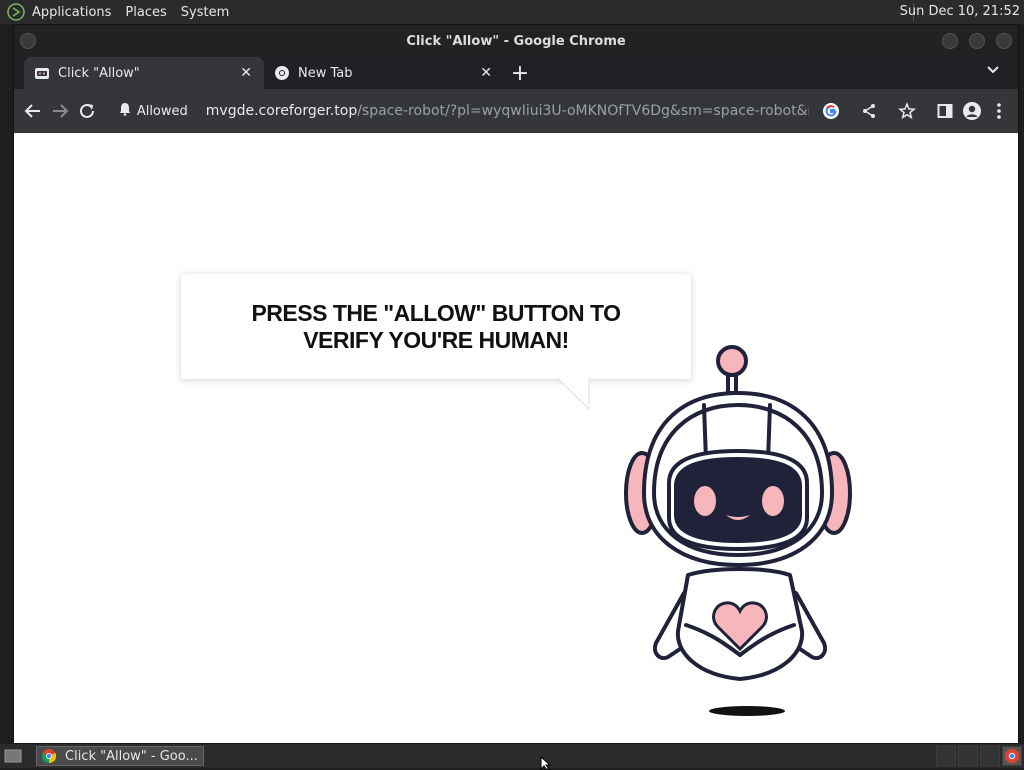 The height and width of the screenshot is (770, 1024). Describe the element at coordinates (869, 111) in the screenshot. I see `share-icon` at that location.